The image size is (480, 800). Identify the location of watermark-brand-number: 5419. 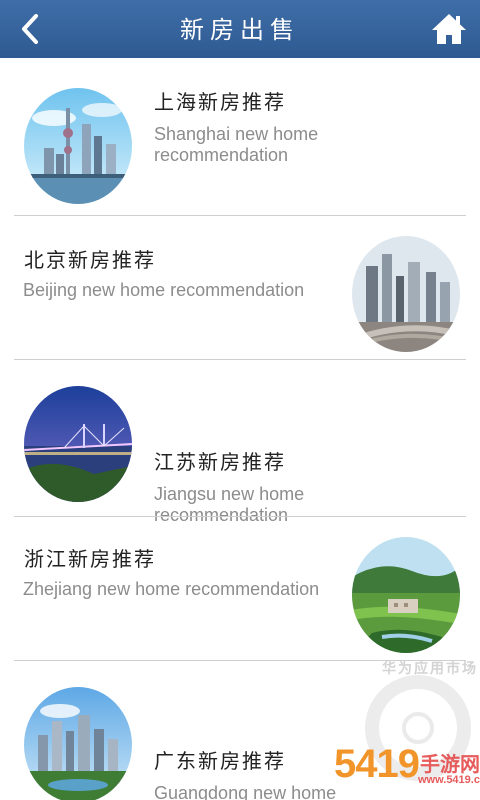
(377, 764).